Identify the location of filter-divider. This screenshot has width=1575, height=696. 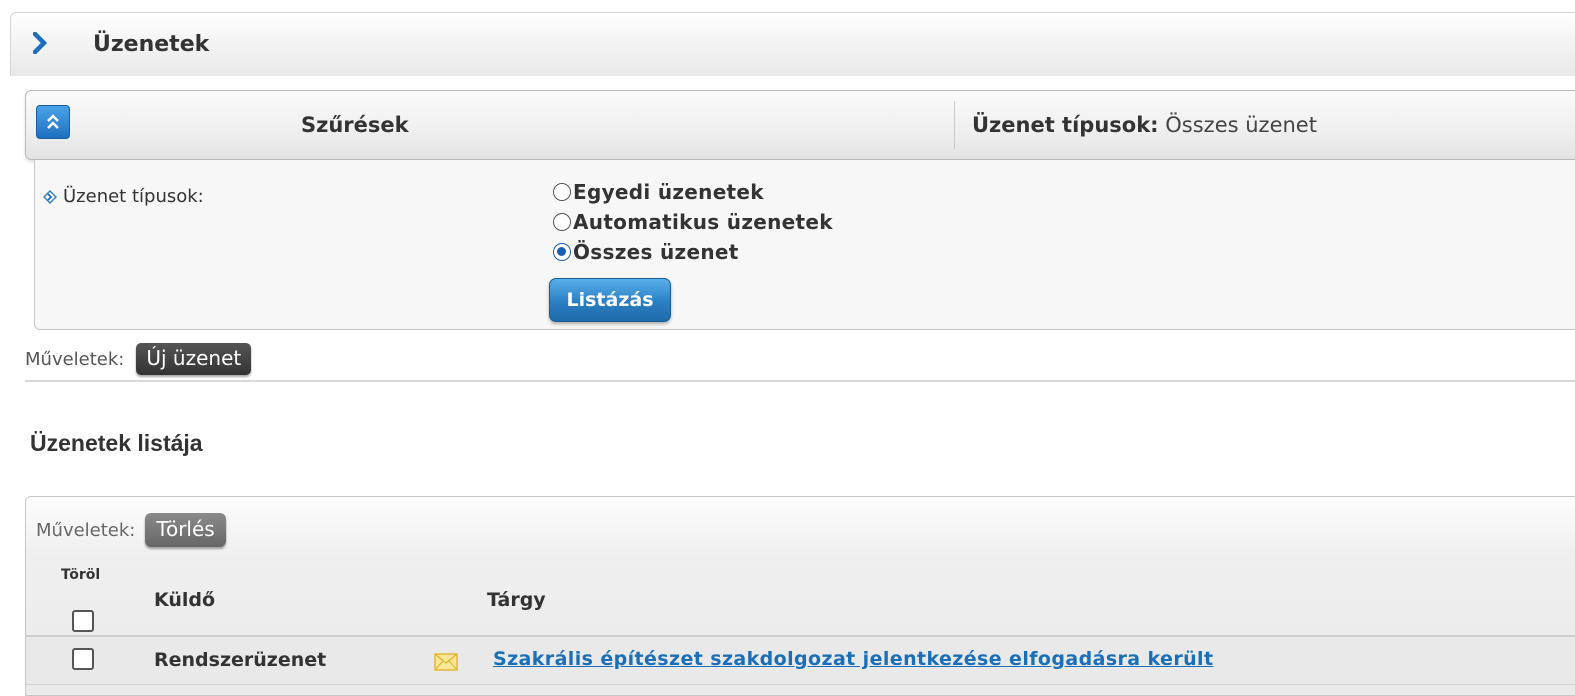
(954, 125).